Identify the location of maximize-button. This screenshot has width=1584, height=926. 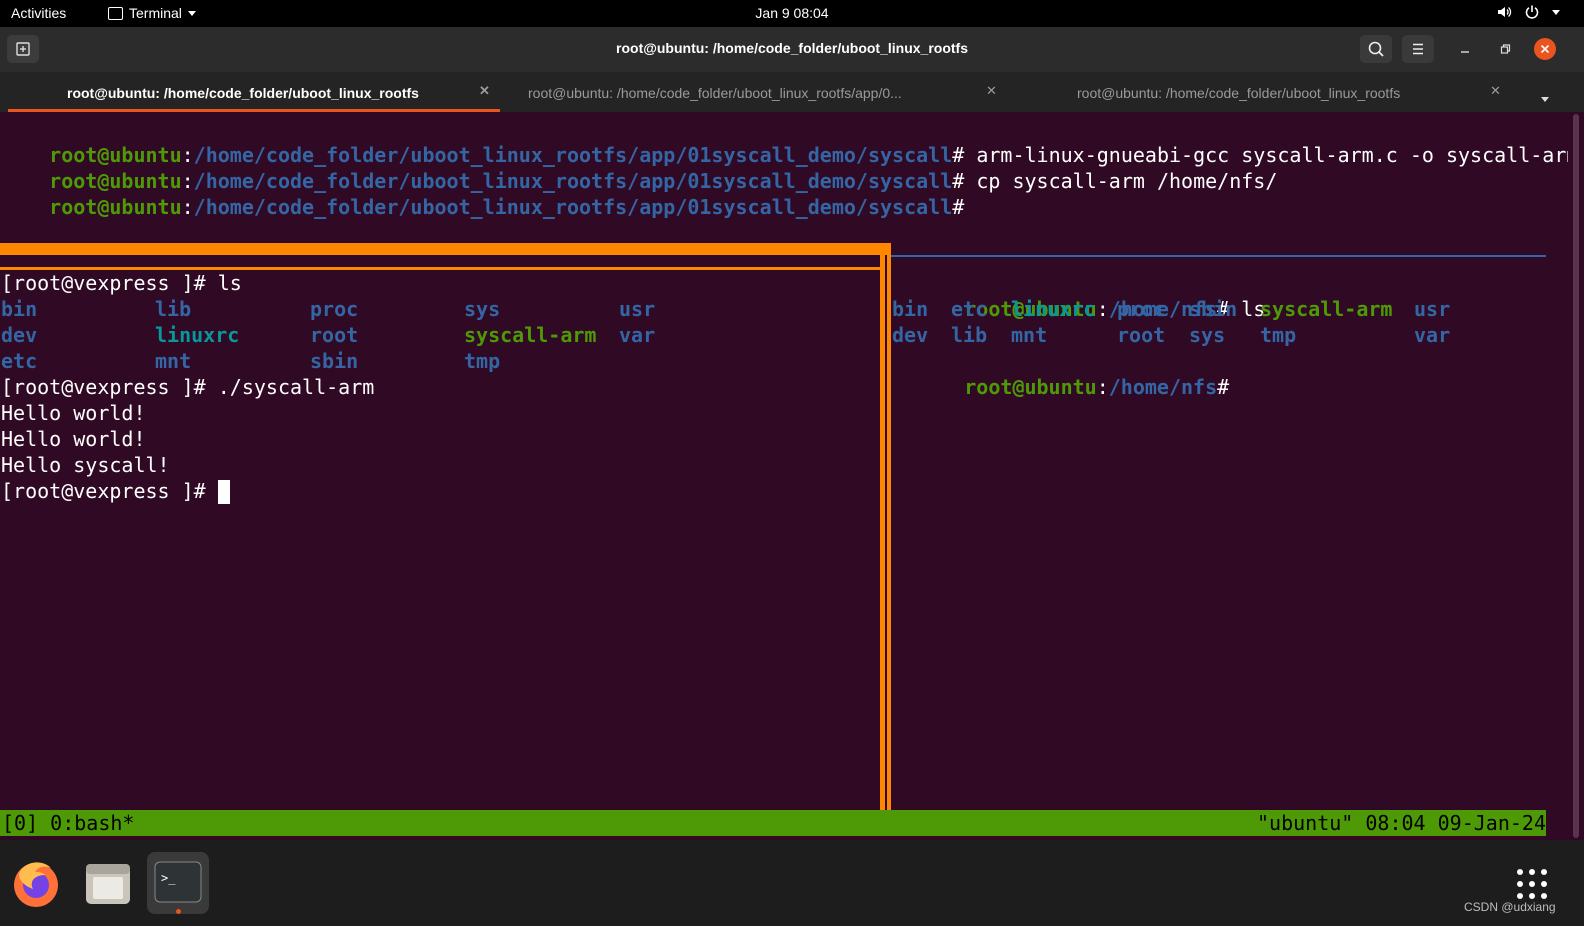
(1505, 49).